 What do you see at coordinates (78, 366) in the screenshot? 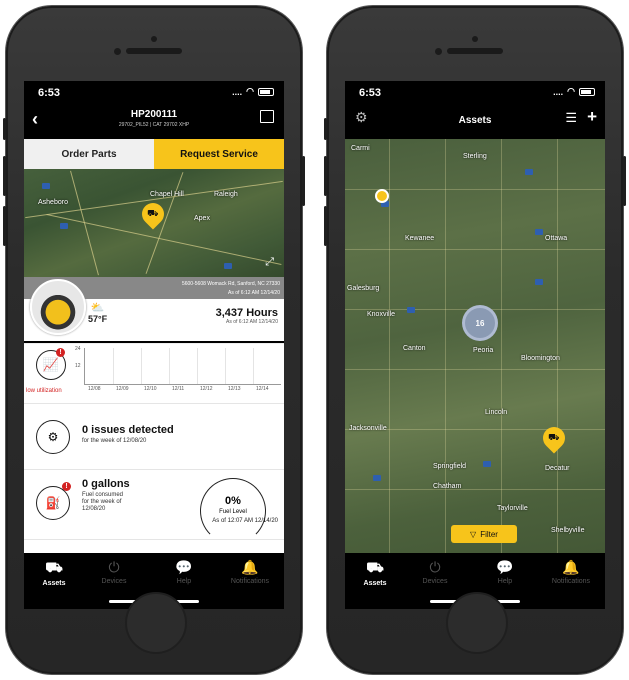
I see `y-tick-label: 12` at bounding box center [78, 366].